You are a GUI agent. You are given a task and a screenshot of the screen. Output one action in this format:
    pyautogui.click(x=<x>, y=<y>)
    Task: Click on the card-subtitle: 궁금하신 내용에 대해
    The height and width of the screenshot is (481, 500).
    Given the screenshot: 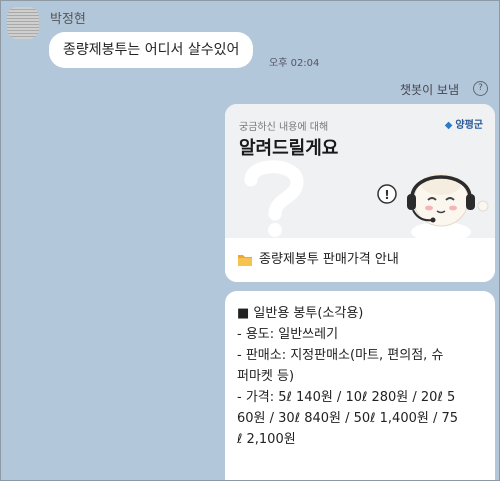 What is the action you would take?
    pyautogui.click(x=284, y=127)
    